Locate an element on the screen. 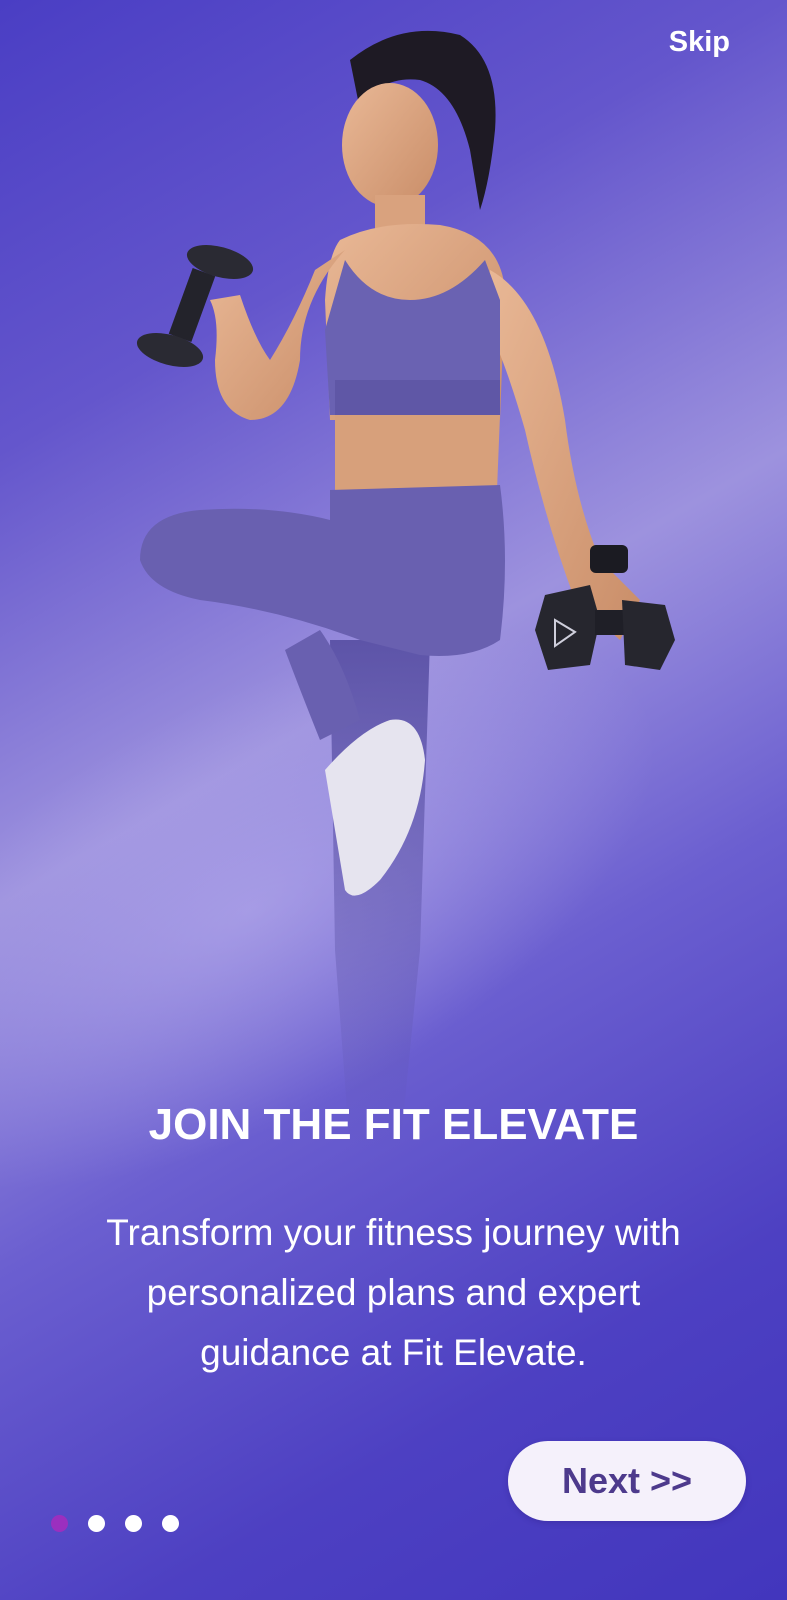 This screenshot has height=1600, width=787. skip-button: Skip is located at coordinates (699, 42).